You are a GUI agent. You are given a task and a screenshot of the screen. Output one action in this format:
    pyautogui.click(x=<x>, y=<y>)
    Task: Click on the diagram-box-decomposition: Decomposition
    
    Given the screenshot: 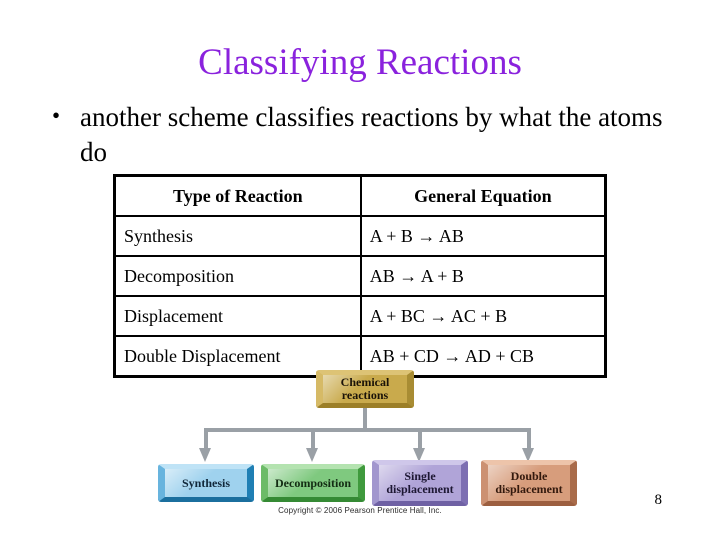 What is the action you would take?
    pyautogui.click(x=313, y=483)
    